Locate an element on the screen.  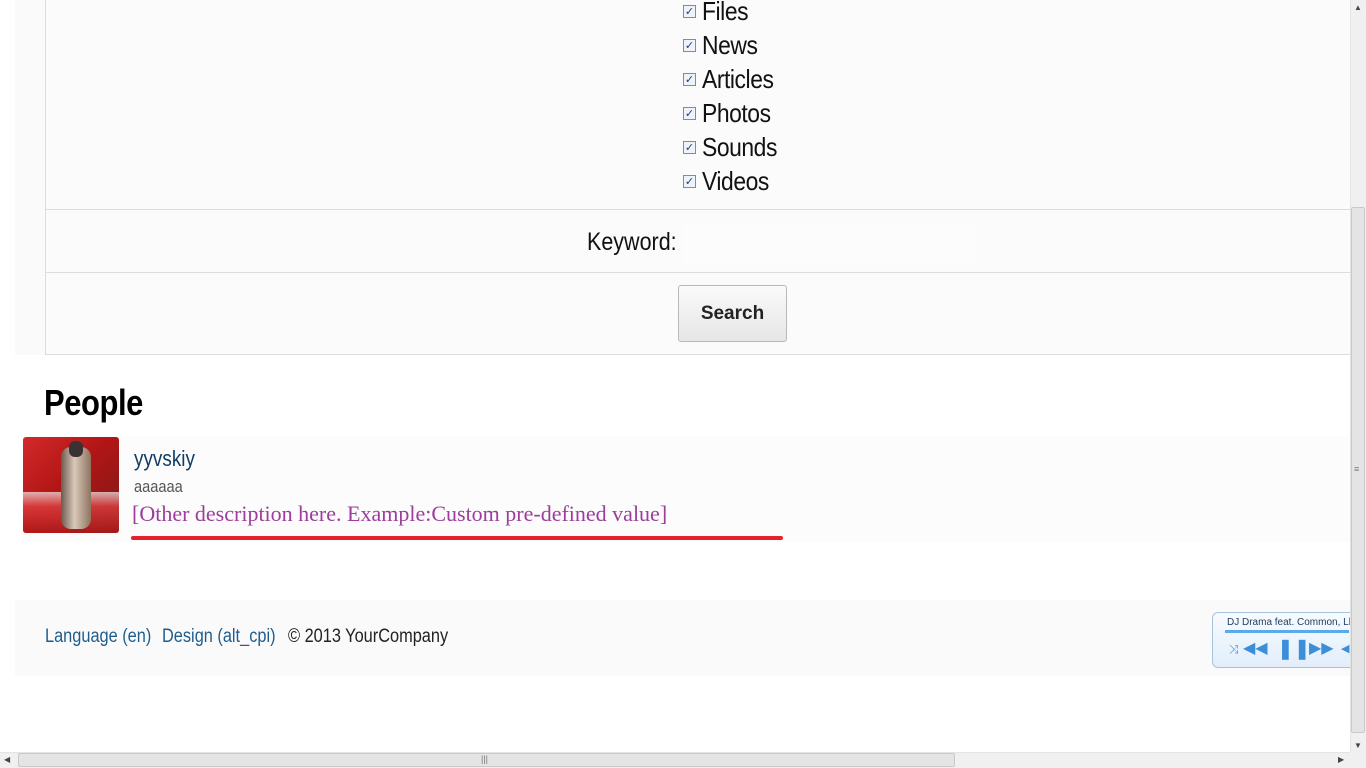
checkbox-files: ✓ is located at coordinates (689, 11).